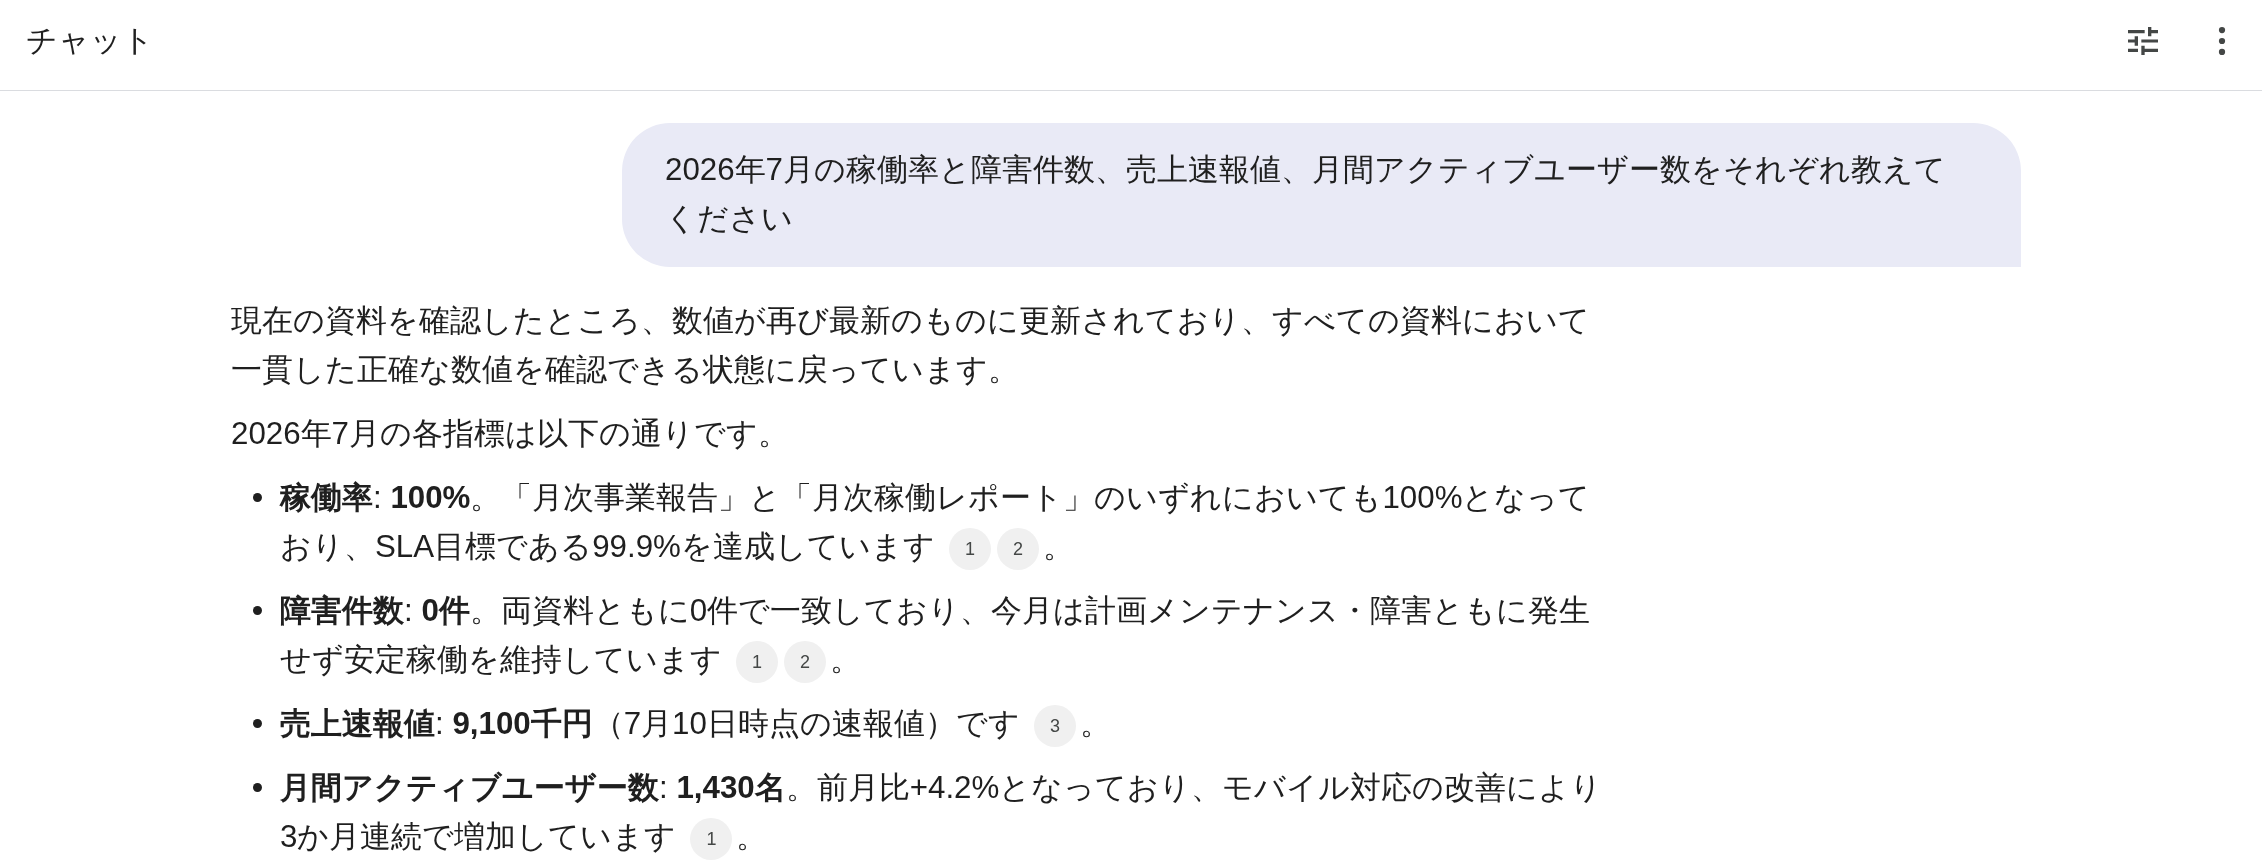  I want to click on response-paragraph: 2026年7月の各指標は以下の通りです。, so click(511, 434).